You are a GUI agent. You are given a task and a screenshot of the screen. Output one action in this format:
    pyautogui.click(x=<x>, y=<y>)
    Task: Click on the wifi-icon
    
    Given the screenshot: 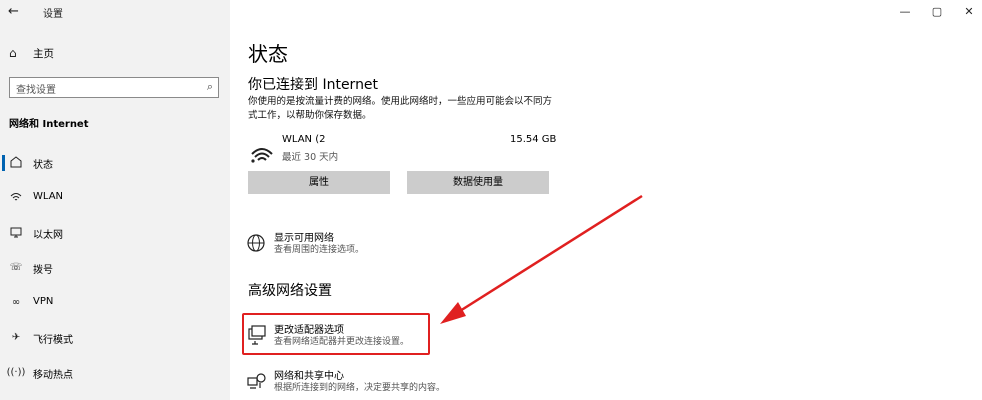 What is the action you would take?
    pyautogui.click(x=16, y=197)
    